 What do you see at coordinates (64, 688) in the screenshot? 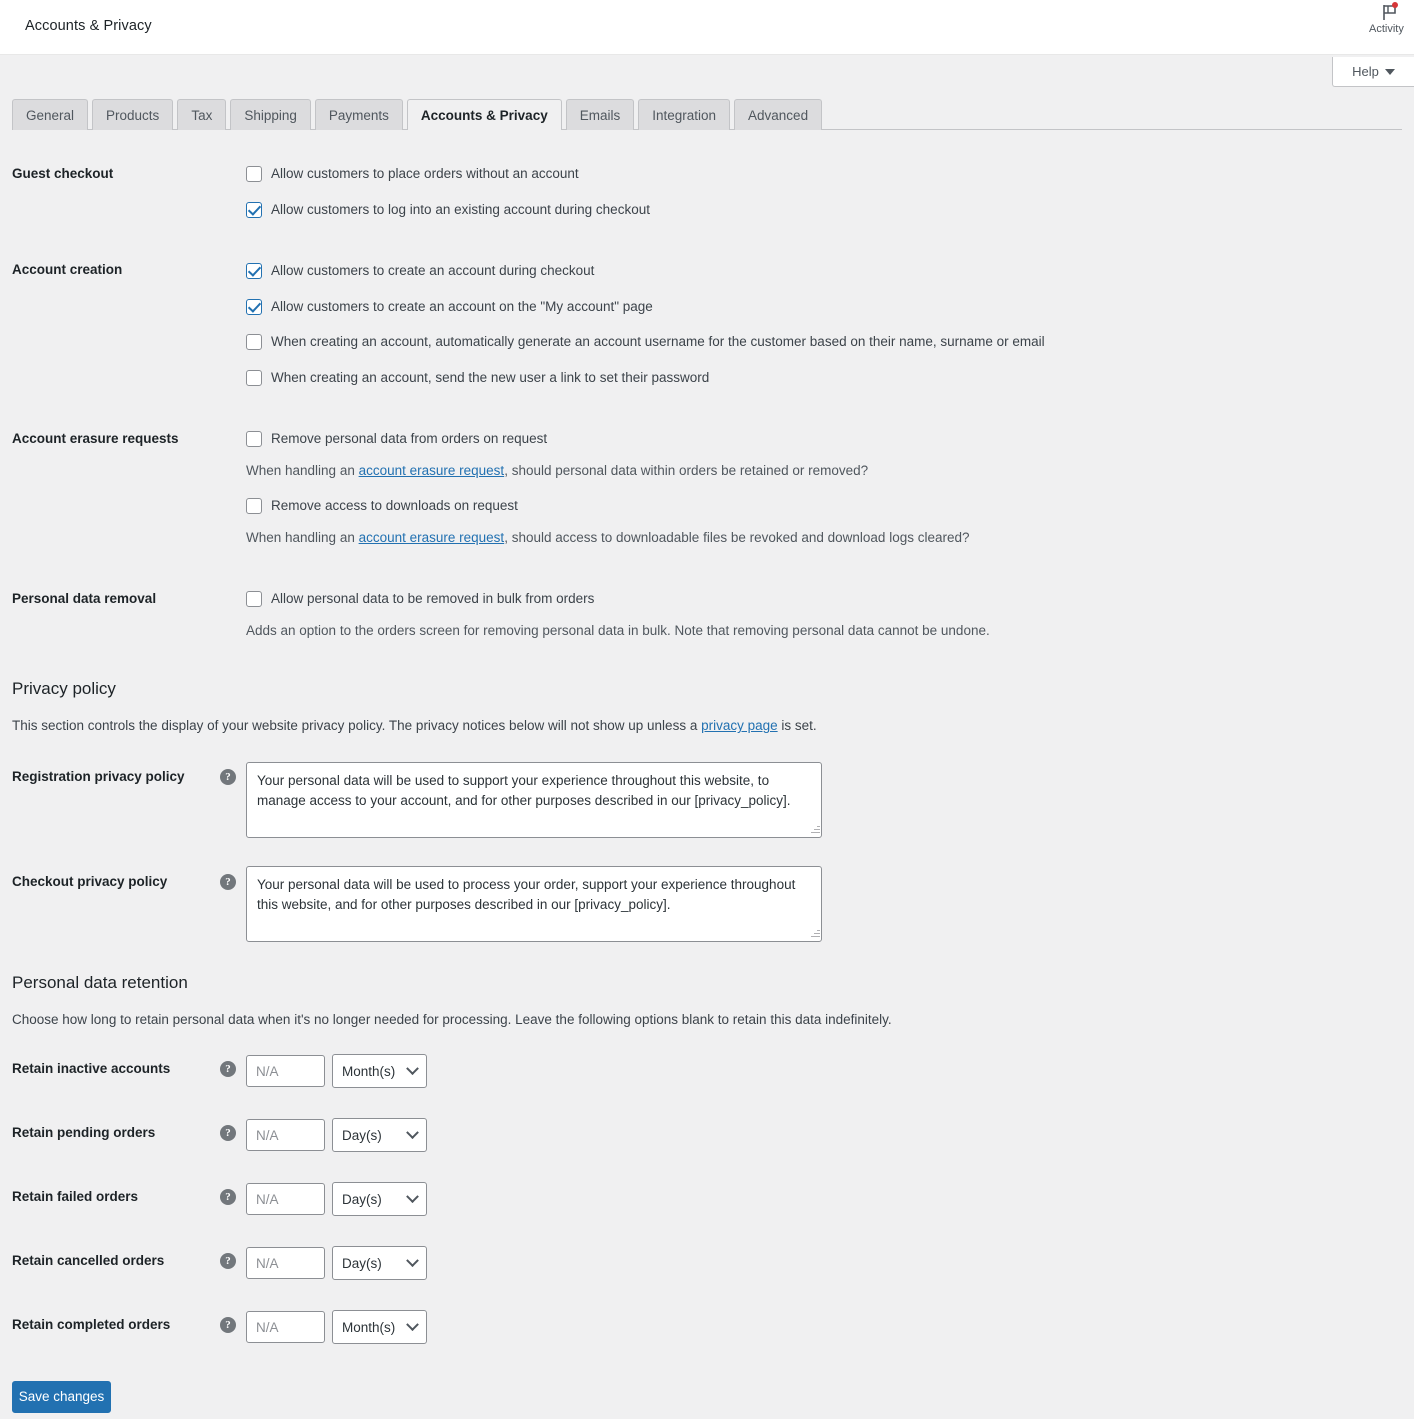
I see `heading-privacy-policy: Privacy policy` at bounding box center [64, 688].